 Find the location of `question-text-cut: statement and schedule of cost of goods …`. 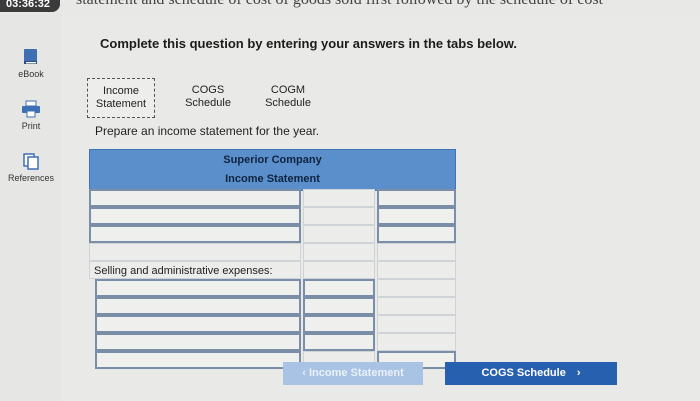

question-text-cut: statement and schedule of cost of goods … is located at coordinates (339, 4).